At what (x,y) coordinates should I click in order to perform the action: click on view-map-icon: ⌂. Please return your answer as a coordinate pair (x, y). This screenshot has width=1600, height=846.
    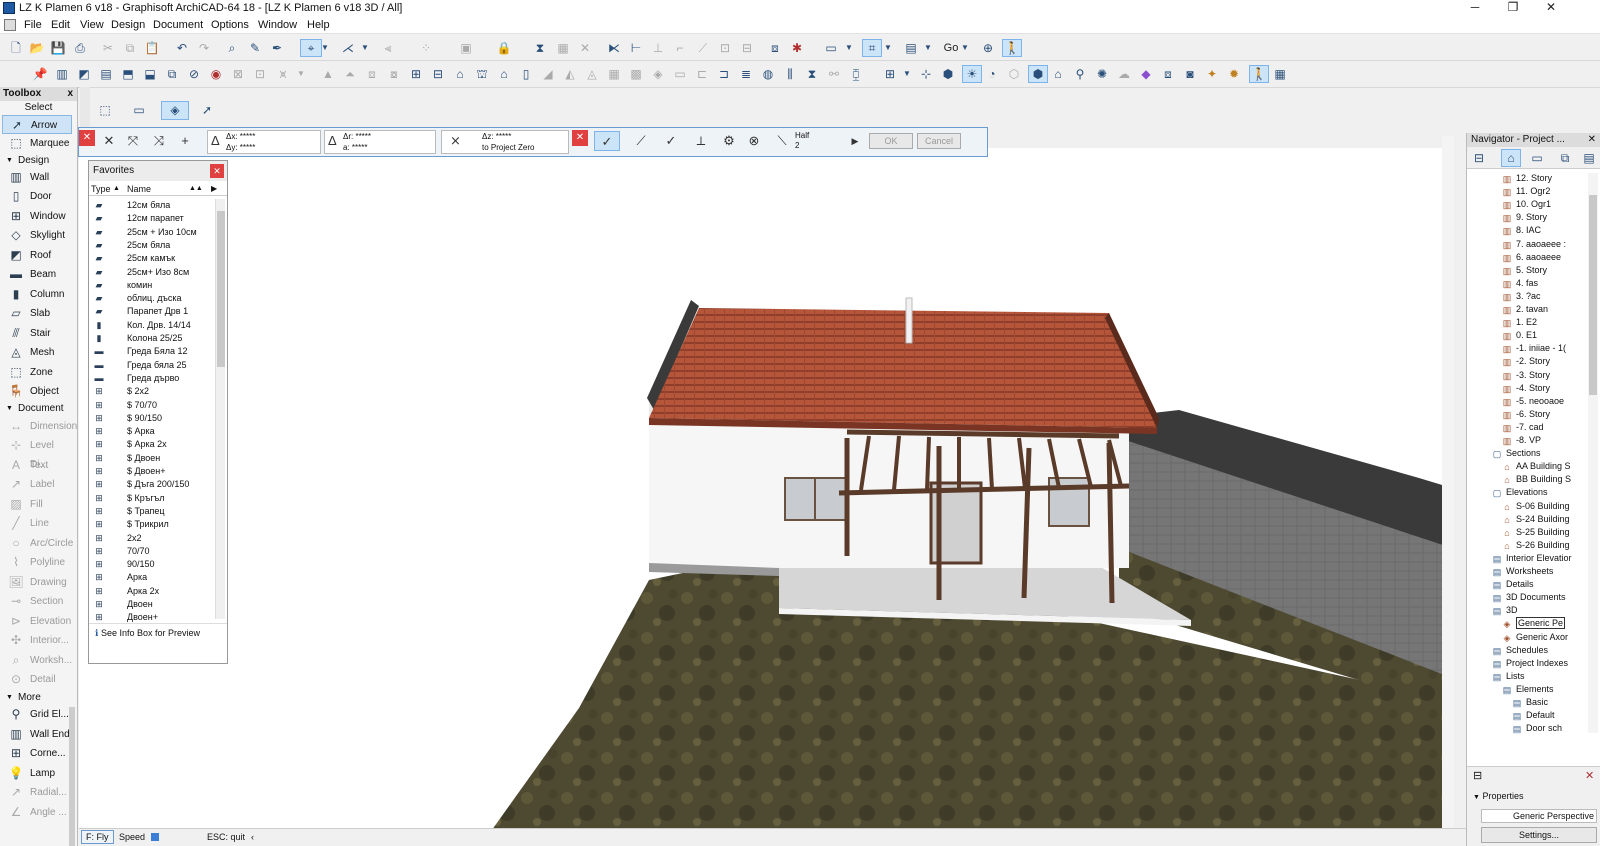
    Looking at the image, I should click on (1511, 158).